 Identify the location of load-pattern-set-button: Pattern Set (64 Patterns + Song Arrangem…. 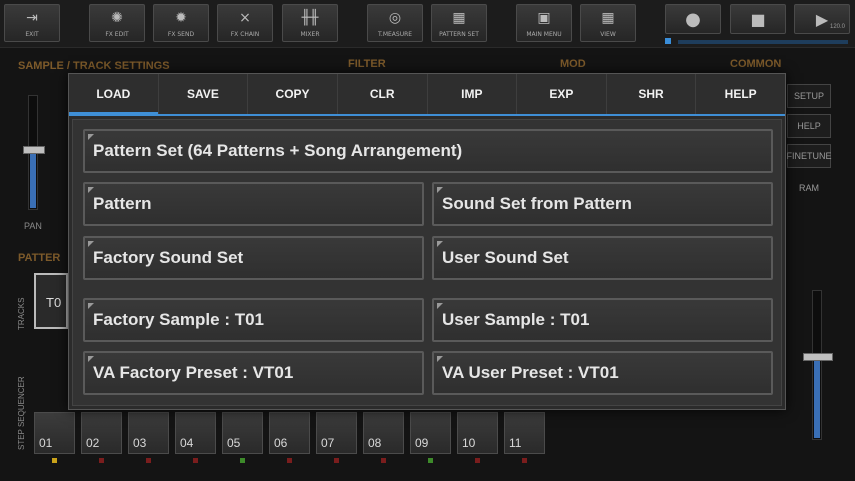
(428, 151).